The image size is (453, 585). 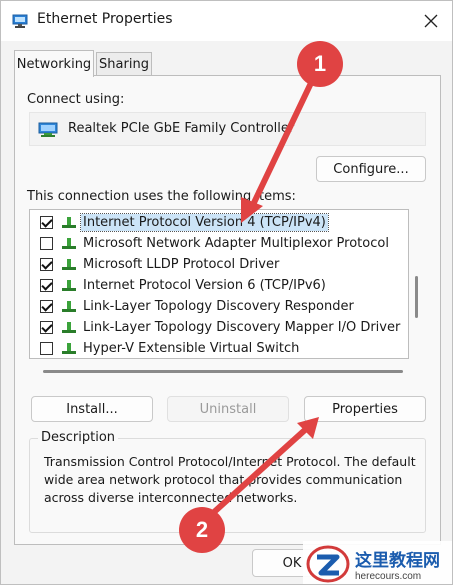 I want to click on watermark-url: herecours.com, so click(x=388, y=576).